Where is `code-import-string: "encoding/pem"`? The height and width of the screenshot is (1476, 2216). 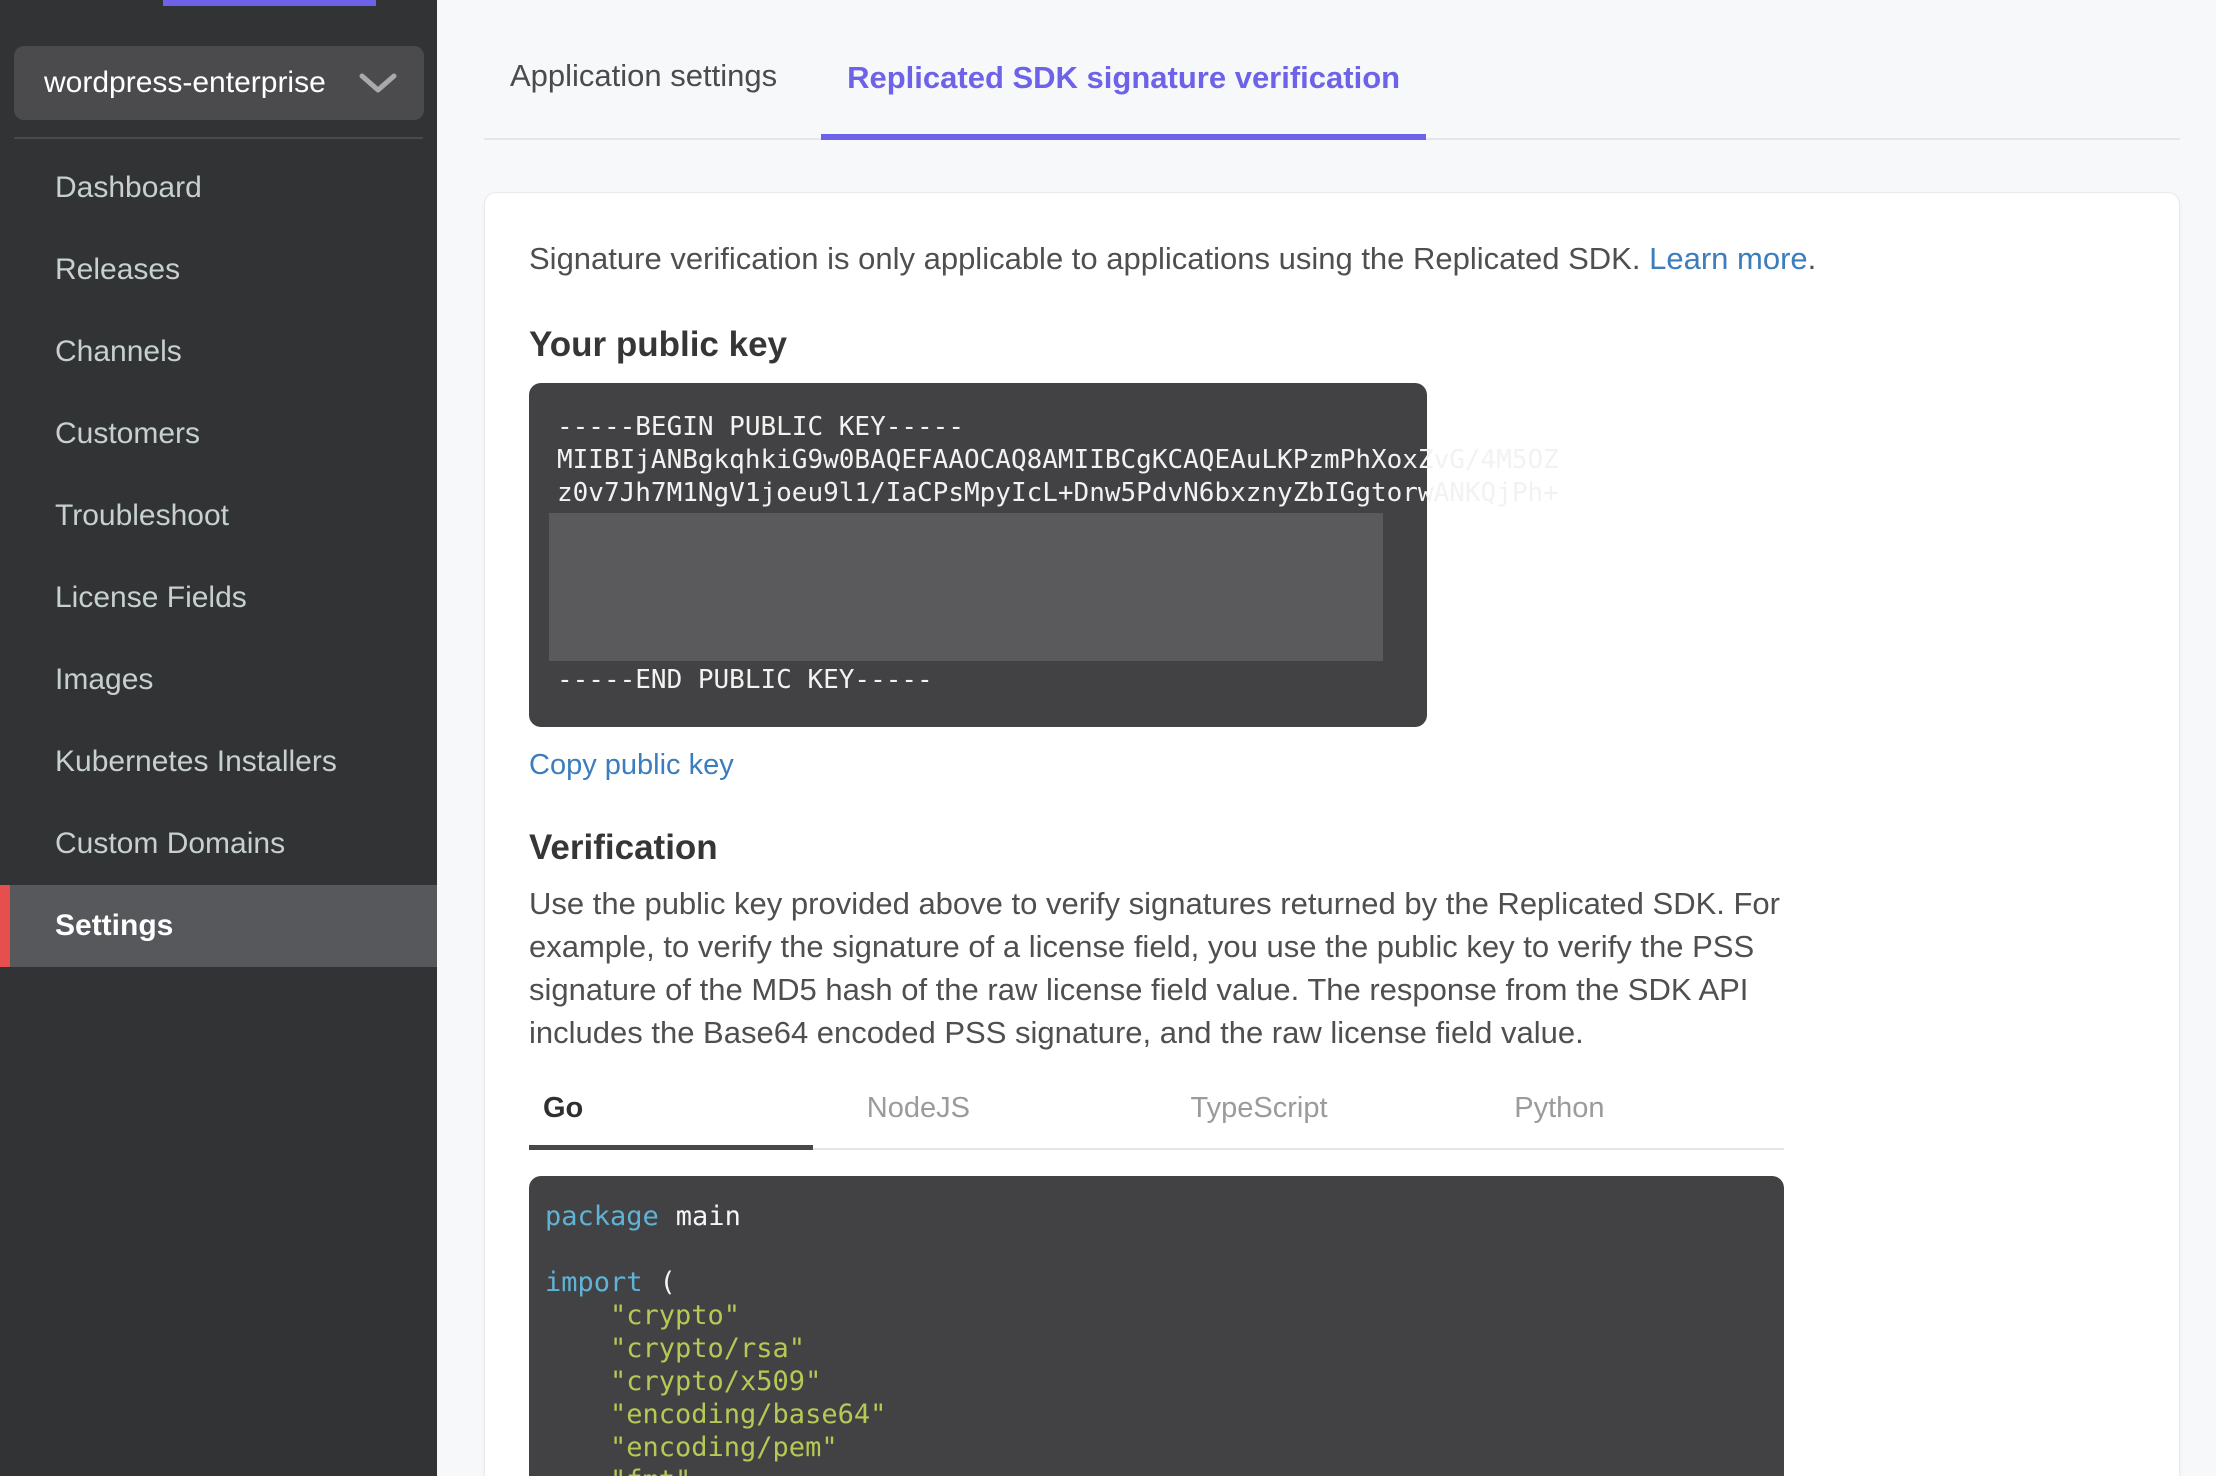 code-import-string: "encoding/pem" is located at coordinates (724, 1447).